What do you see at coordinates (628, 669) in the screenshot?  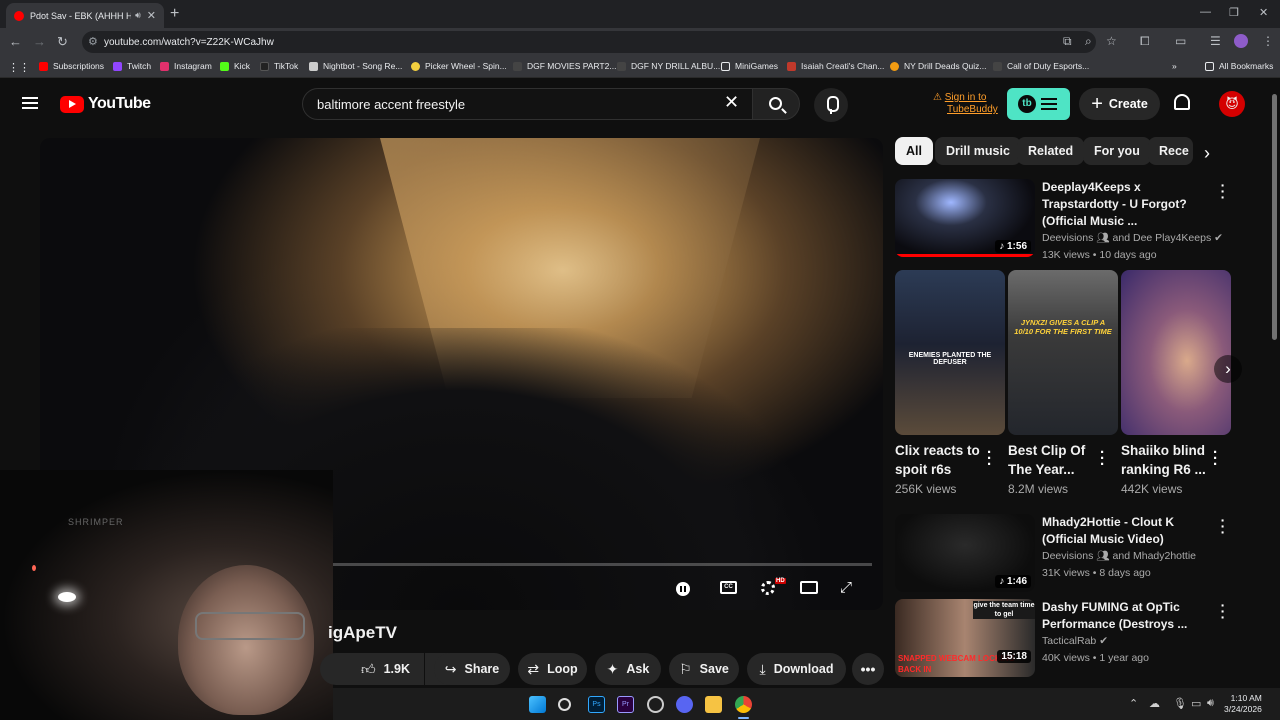 I see `ask-button: ✦ Ask` at bounding box center [628, 669].